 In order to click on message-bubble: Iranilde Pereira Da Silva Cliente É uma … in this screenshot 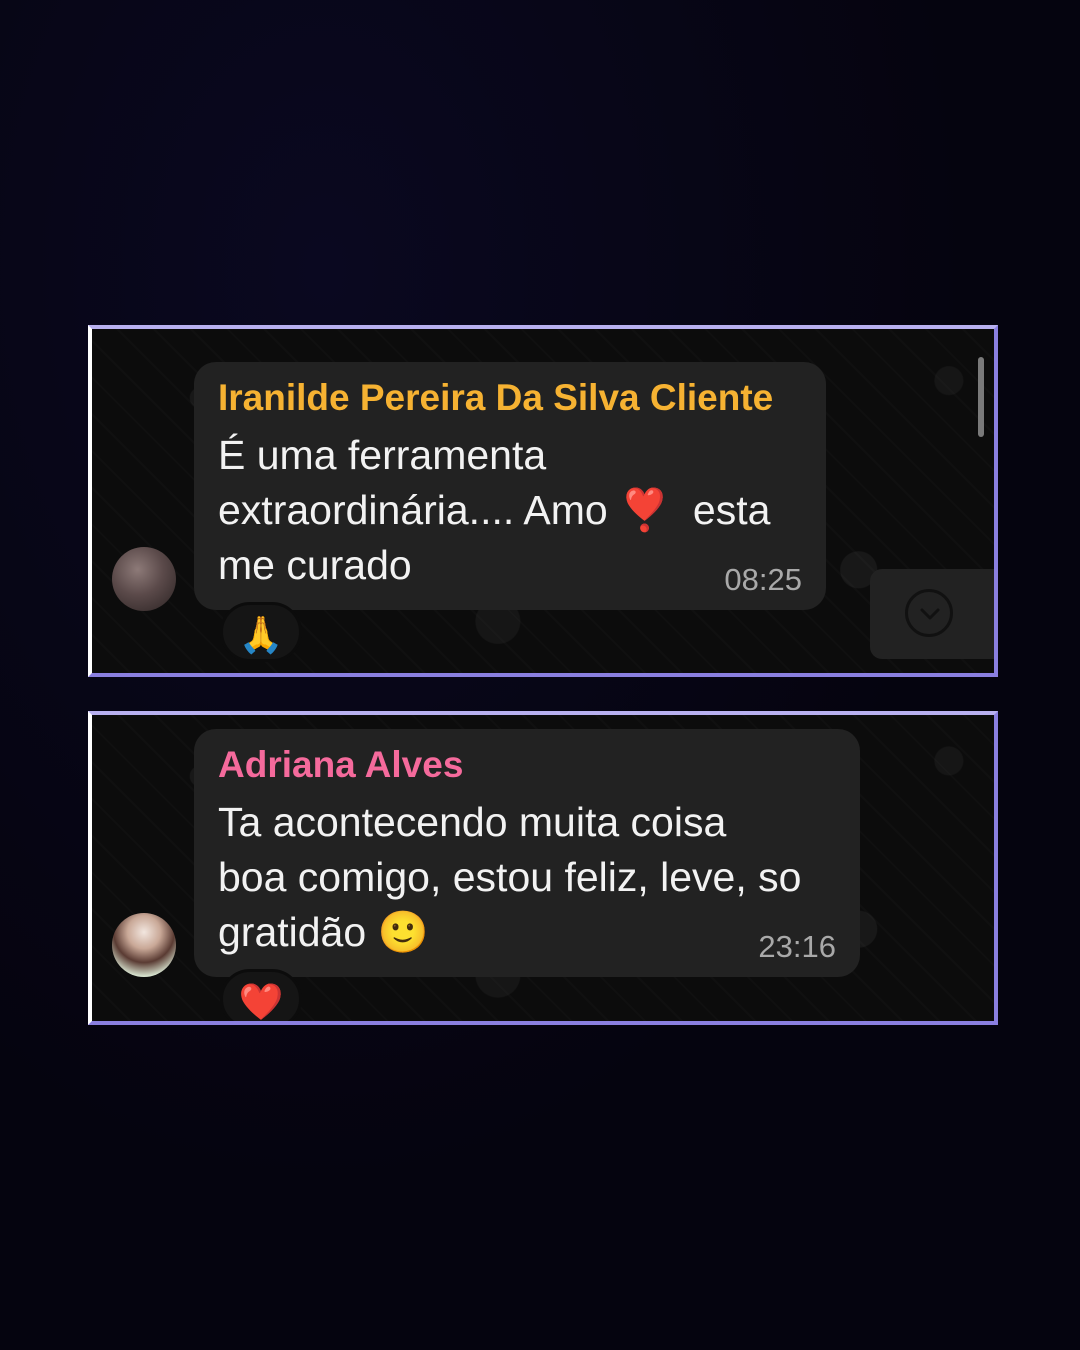, I will do `click(510, 486)`.